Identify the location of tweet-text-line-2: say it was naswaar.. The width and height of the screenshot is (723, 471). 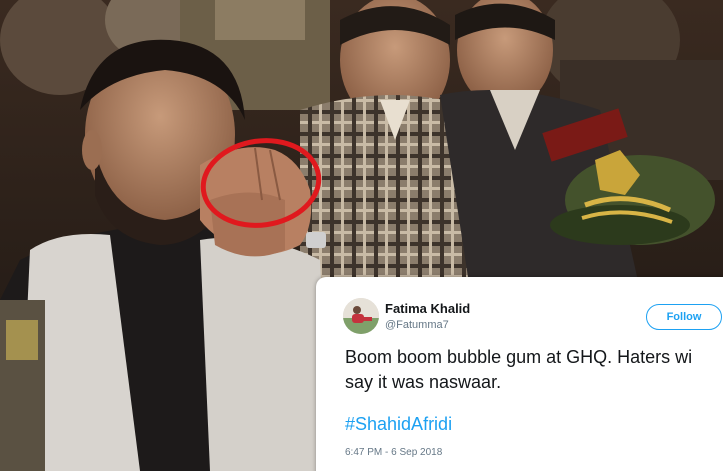
(423, 382).